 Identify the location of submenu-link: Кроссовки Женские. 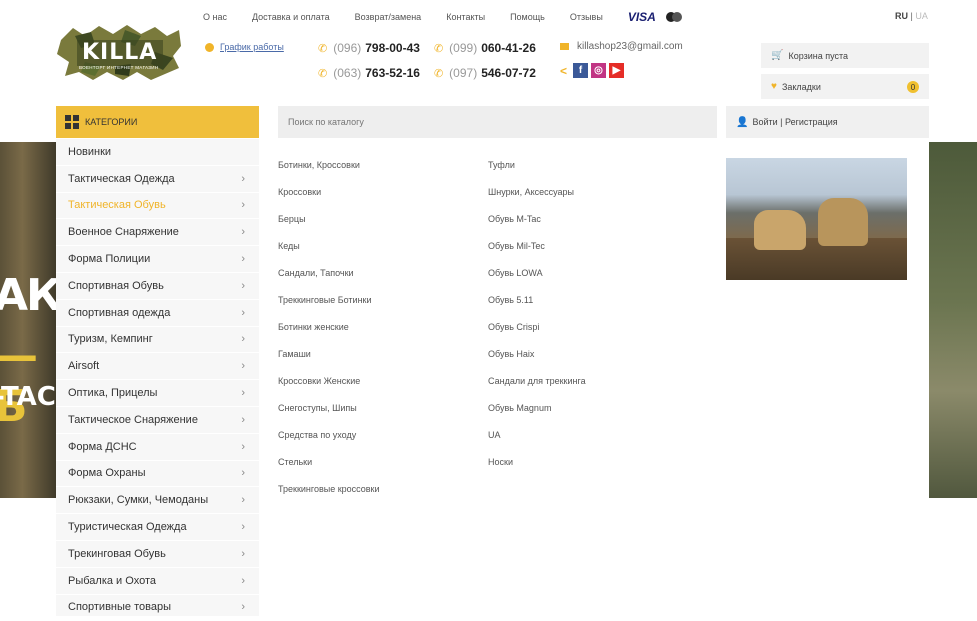
(329, 387).